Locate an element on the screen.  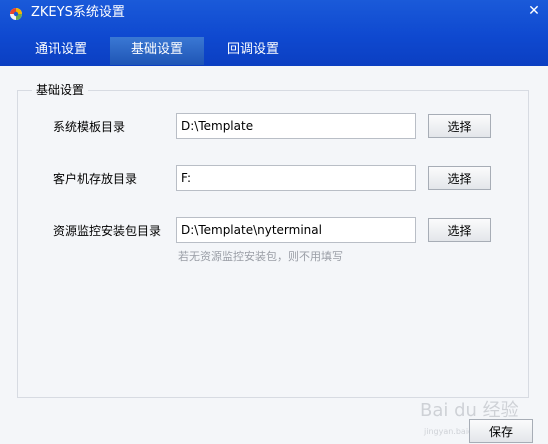
client-dir-input is located at coordinates (296, 178).